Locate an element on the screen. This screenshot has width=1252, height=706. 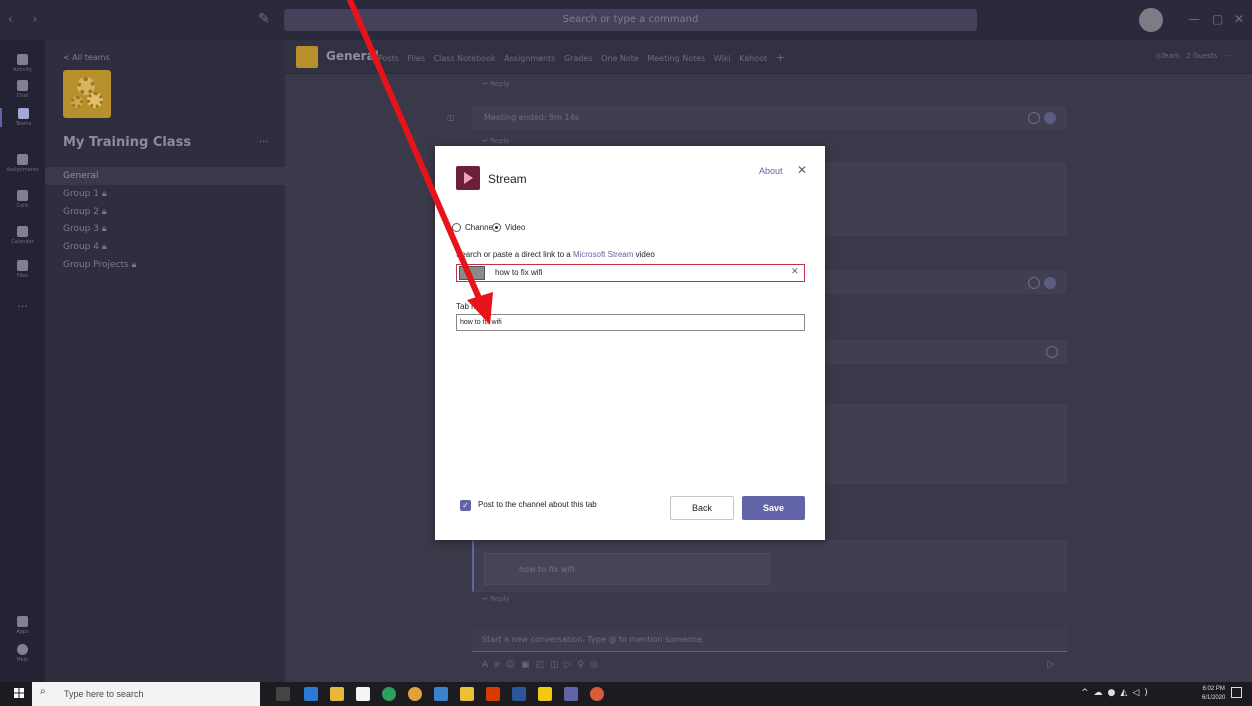
tab-posts: Posts is located at coordinates (388, 58).